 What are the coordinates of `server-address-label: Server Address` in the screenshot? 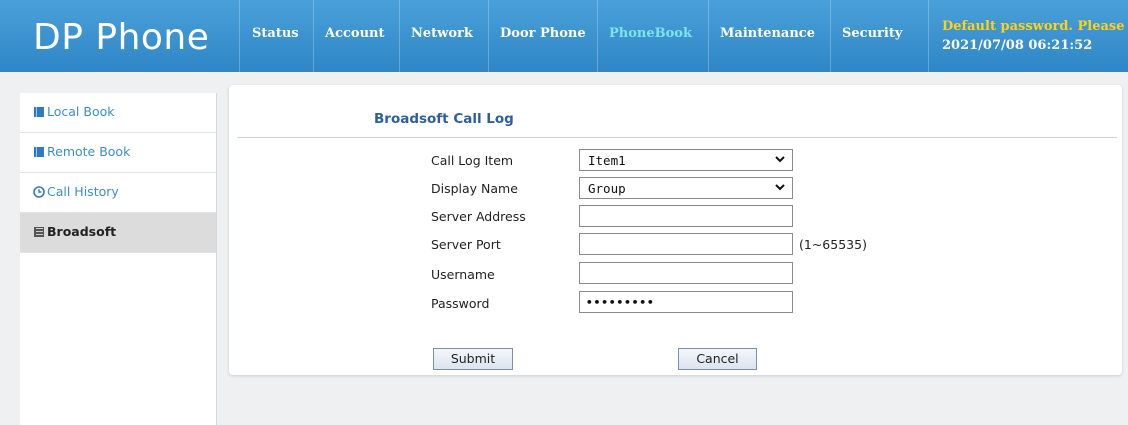 It's located at (478, 216).